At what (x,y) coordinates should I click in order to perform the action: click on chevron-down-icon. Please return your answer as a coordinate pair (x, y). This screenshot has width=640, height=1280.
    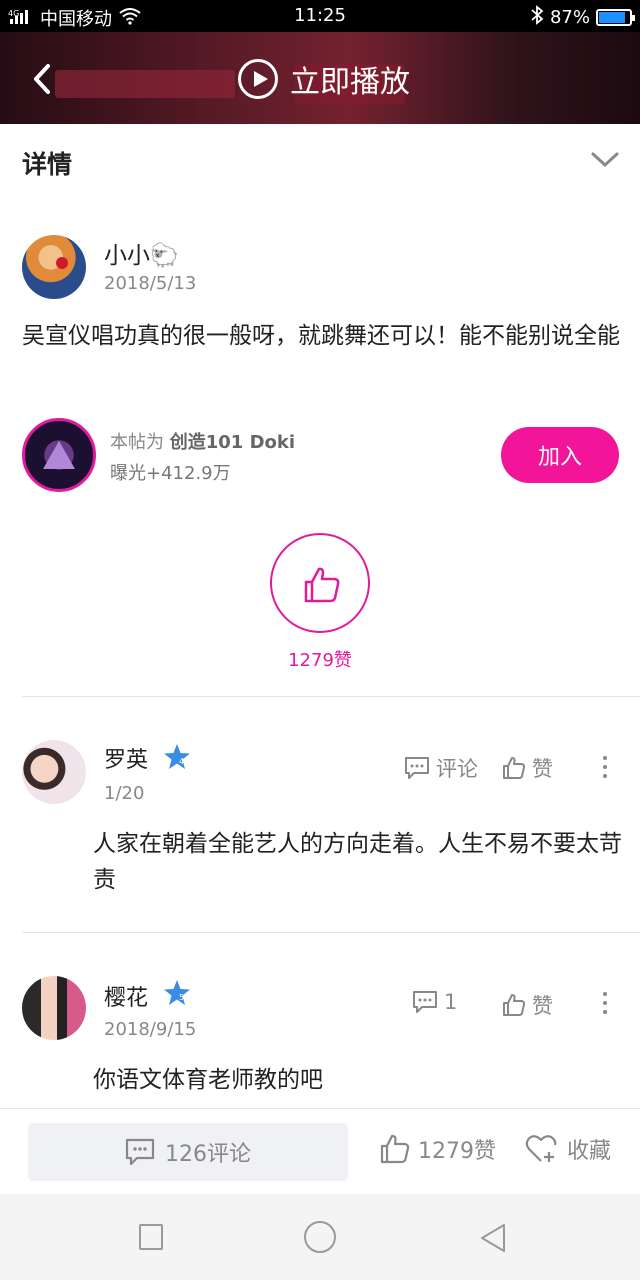
    Looking at the image, I should click on (605, 160).